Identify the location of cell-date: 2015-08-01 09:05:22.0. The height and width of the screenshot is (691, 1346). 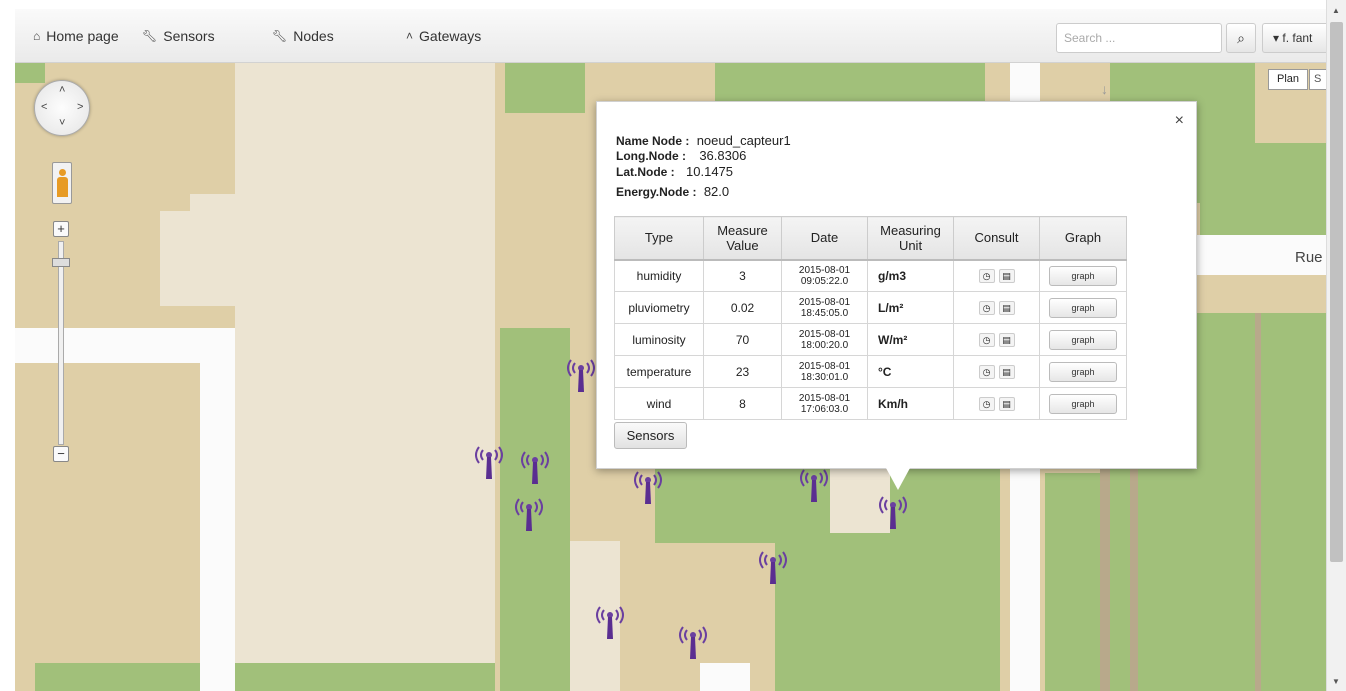
(824, 275).